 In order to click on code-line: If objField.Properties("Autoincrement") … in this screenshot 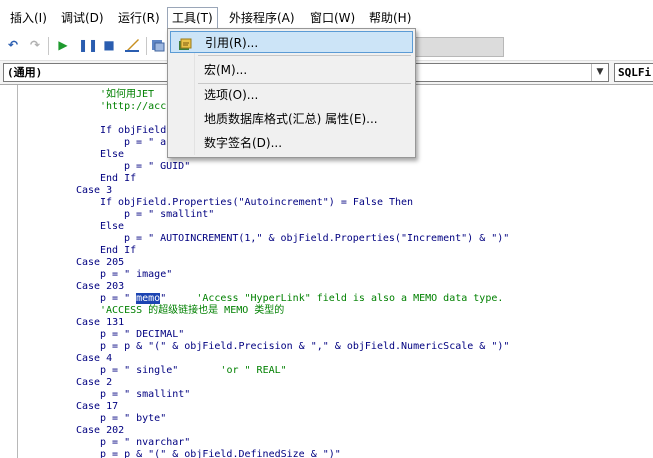, I will do `click(257, 202)`.